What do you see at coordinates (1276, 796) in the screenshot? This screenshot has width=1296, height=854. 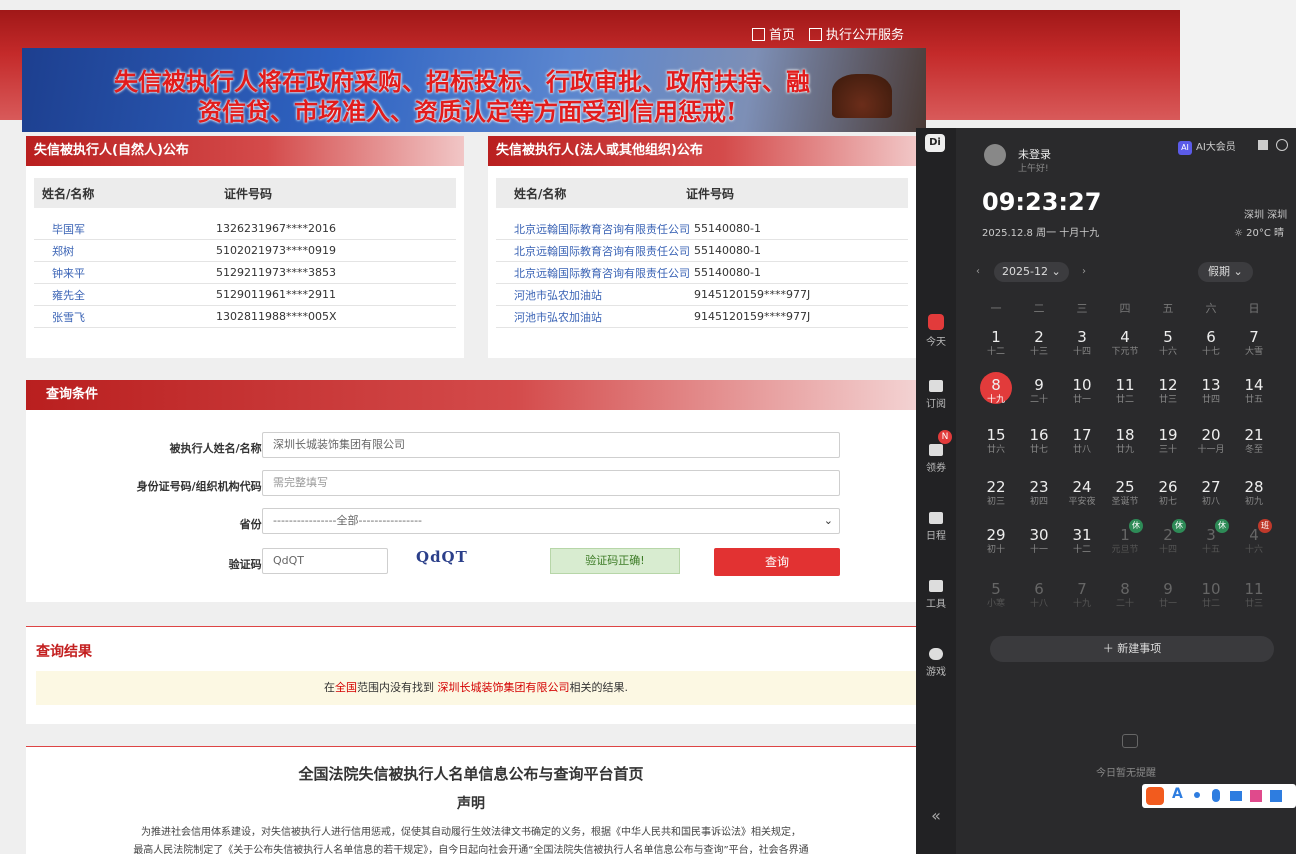 I see `toolbox-icon` at bounding box center [1276, 796].